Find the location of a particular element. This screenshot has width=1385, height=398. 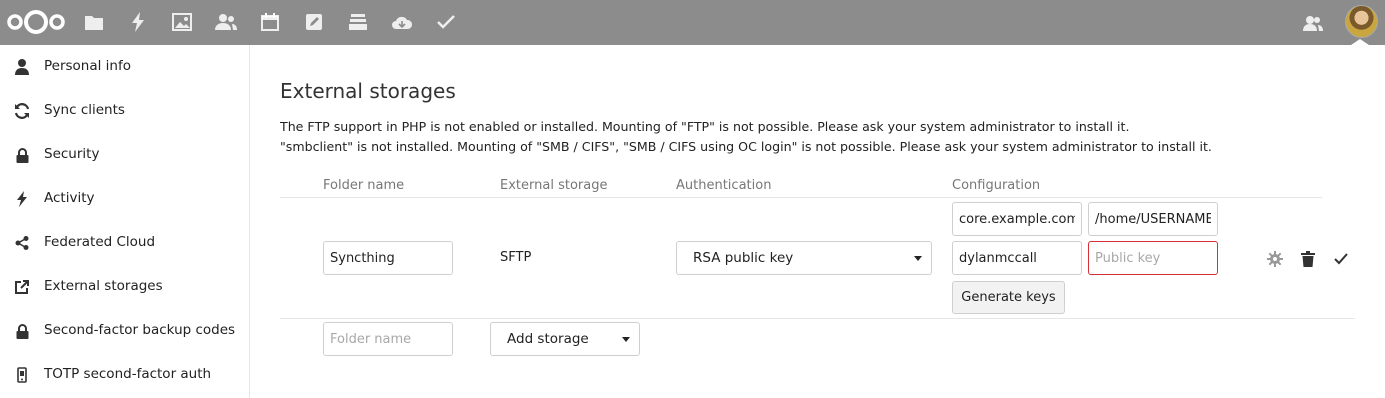

header-divider is located at coordinates (801, 197).